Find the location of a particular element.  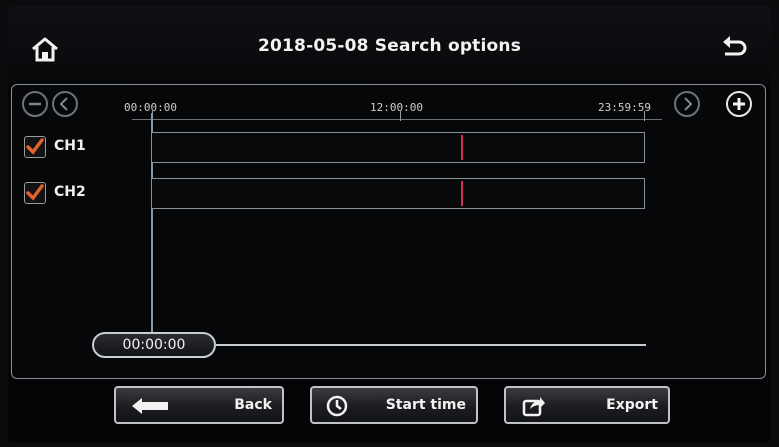

minus-circle-icon is located at coordinates (35, 104).